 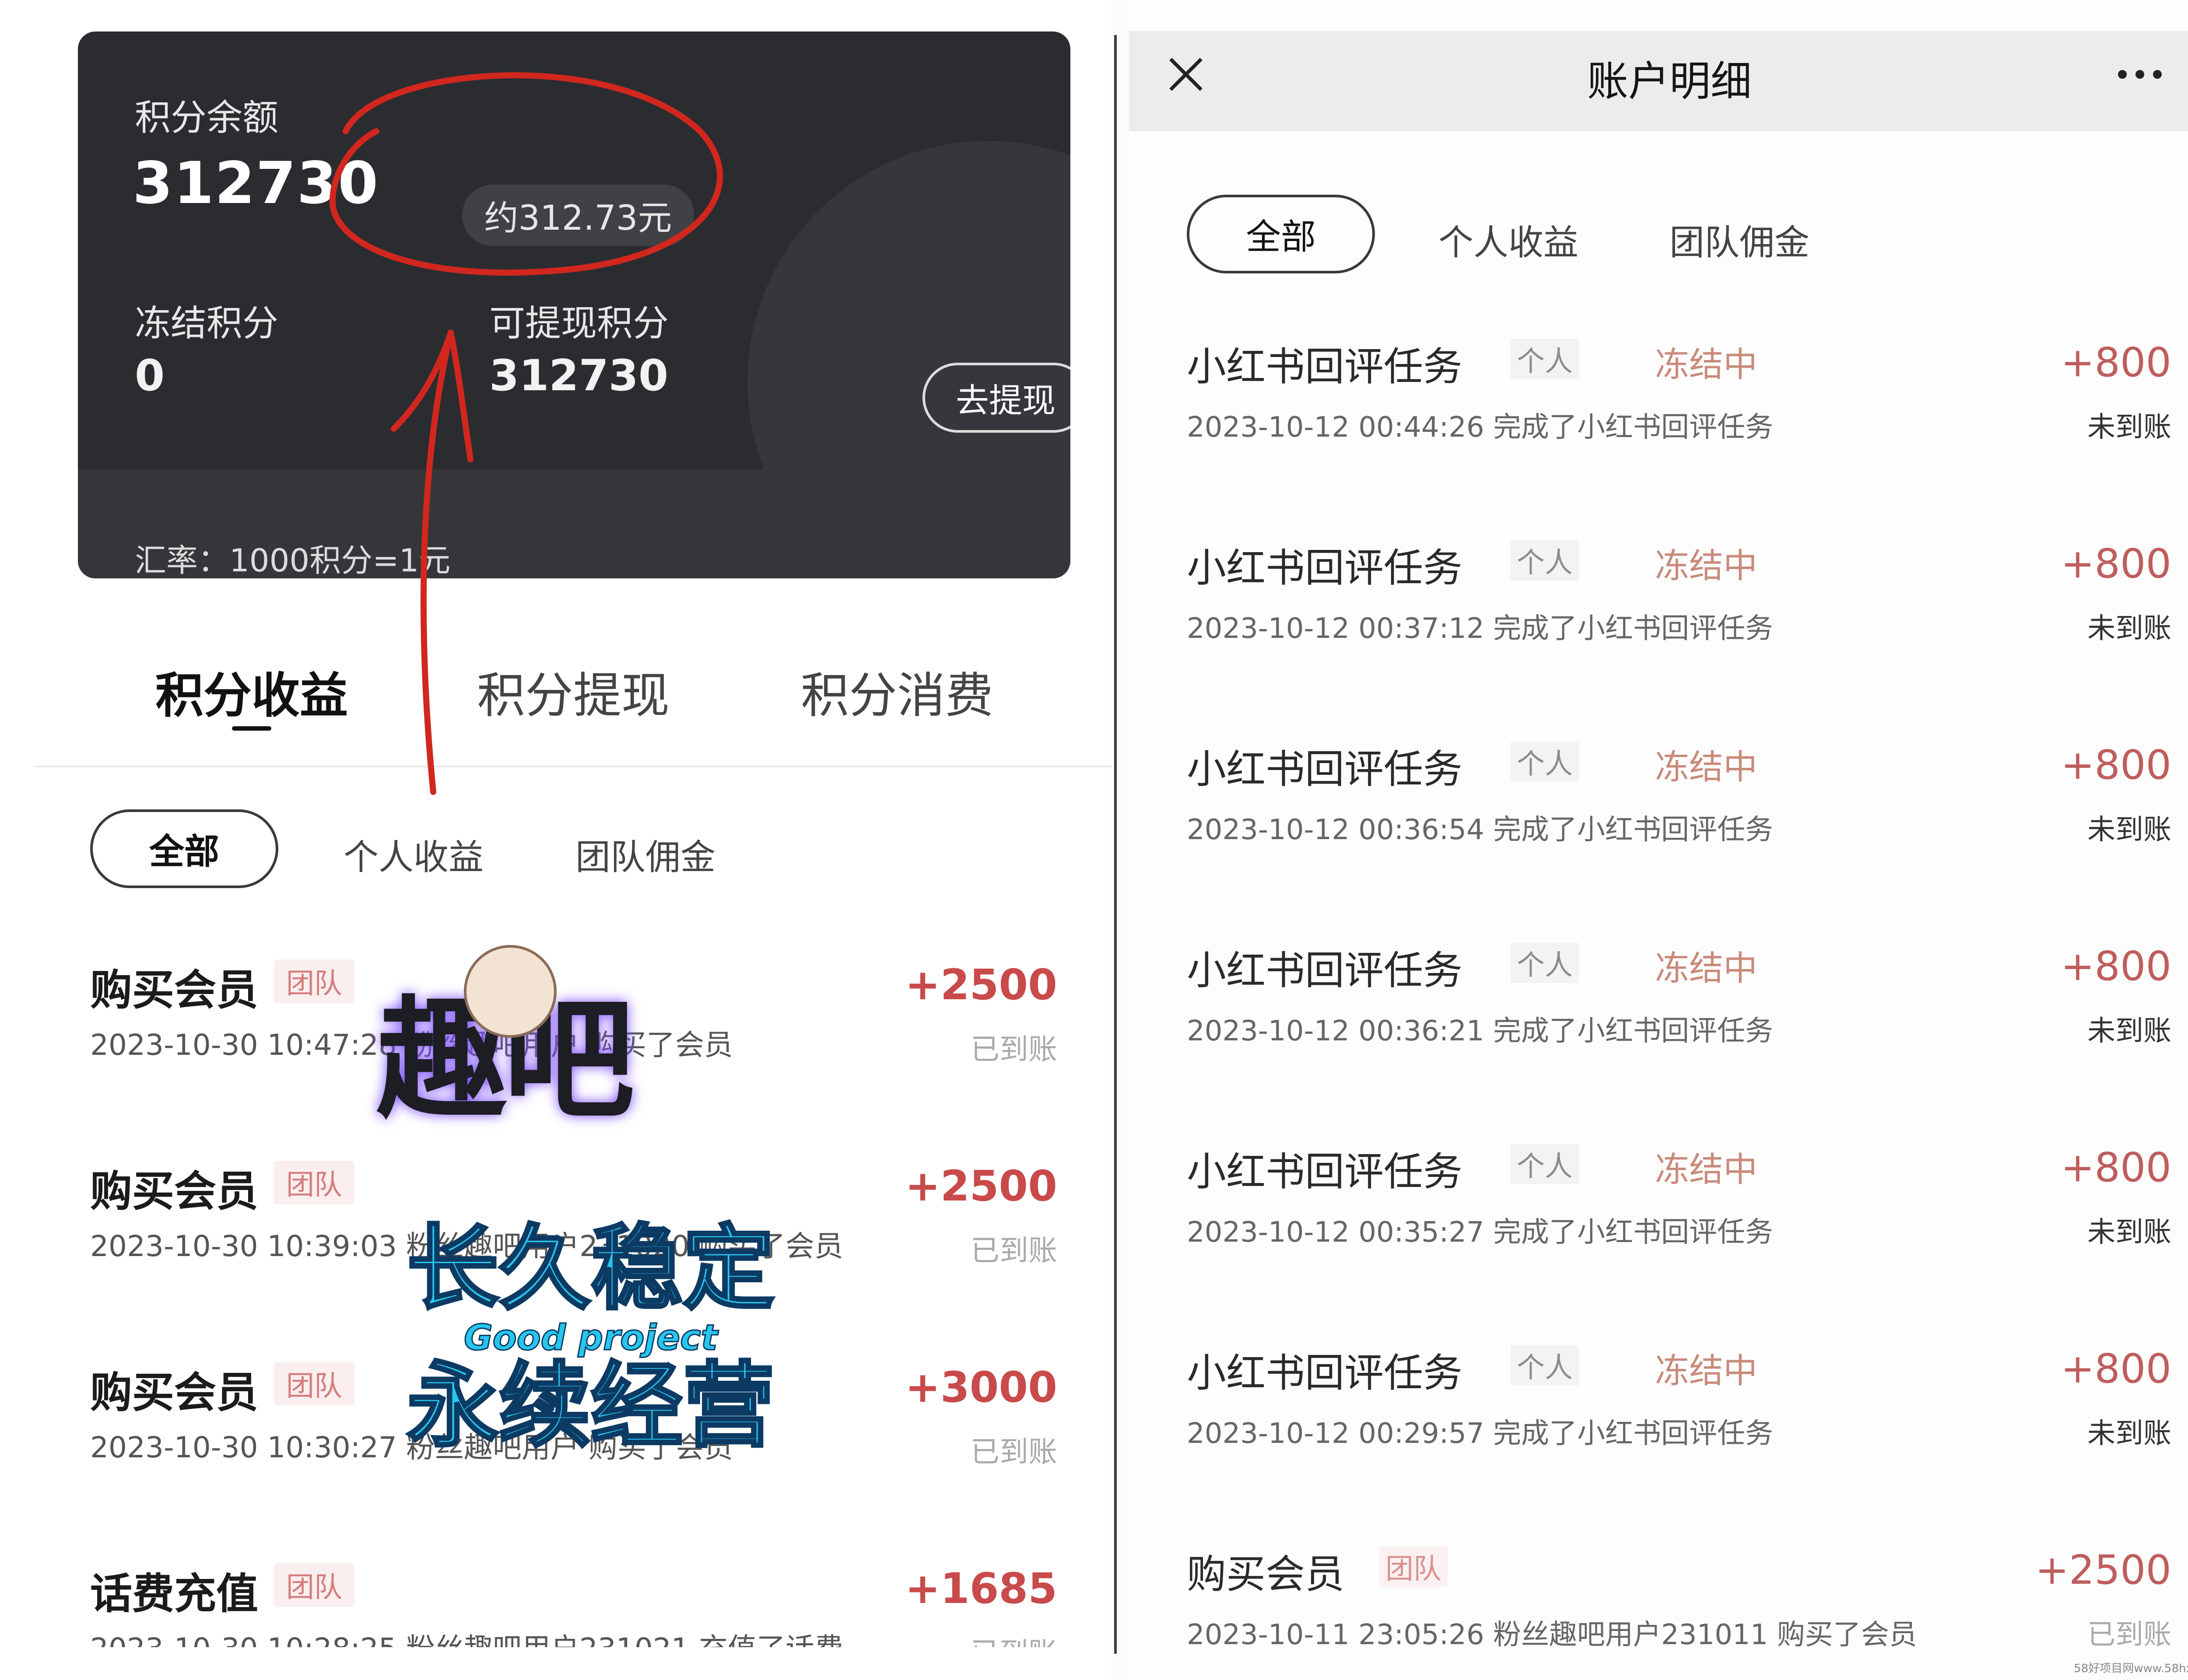 I want to click on approx-value-badge: 约312.73元, so click(x=578, y=215).